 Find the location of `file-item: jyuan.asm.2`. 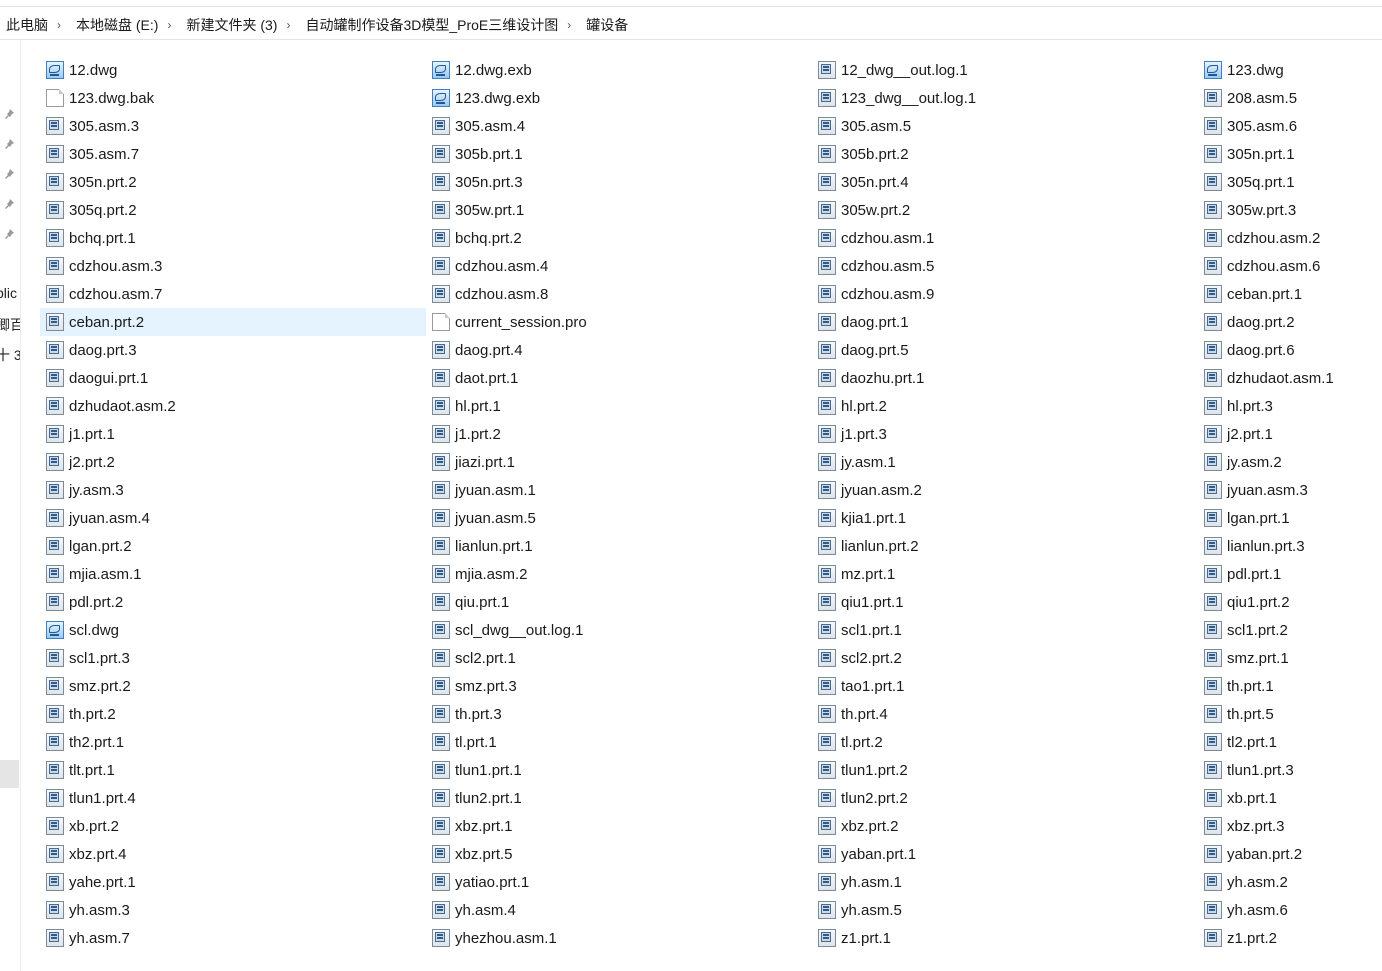

file-item: jyuan.asm.2 is located at coordinates (1005, 490).